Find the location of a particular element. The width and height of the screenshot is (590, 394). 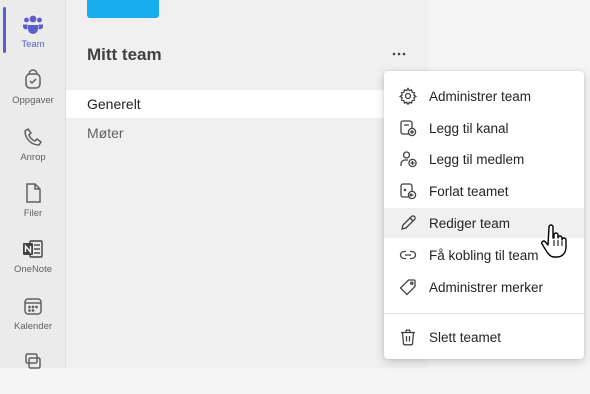

rail-item-onenote: OneNote is located at coordinates (33, 253).